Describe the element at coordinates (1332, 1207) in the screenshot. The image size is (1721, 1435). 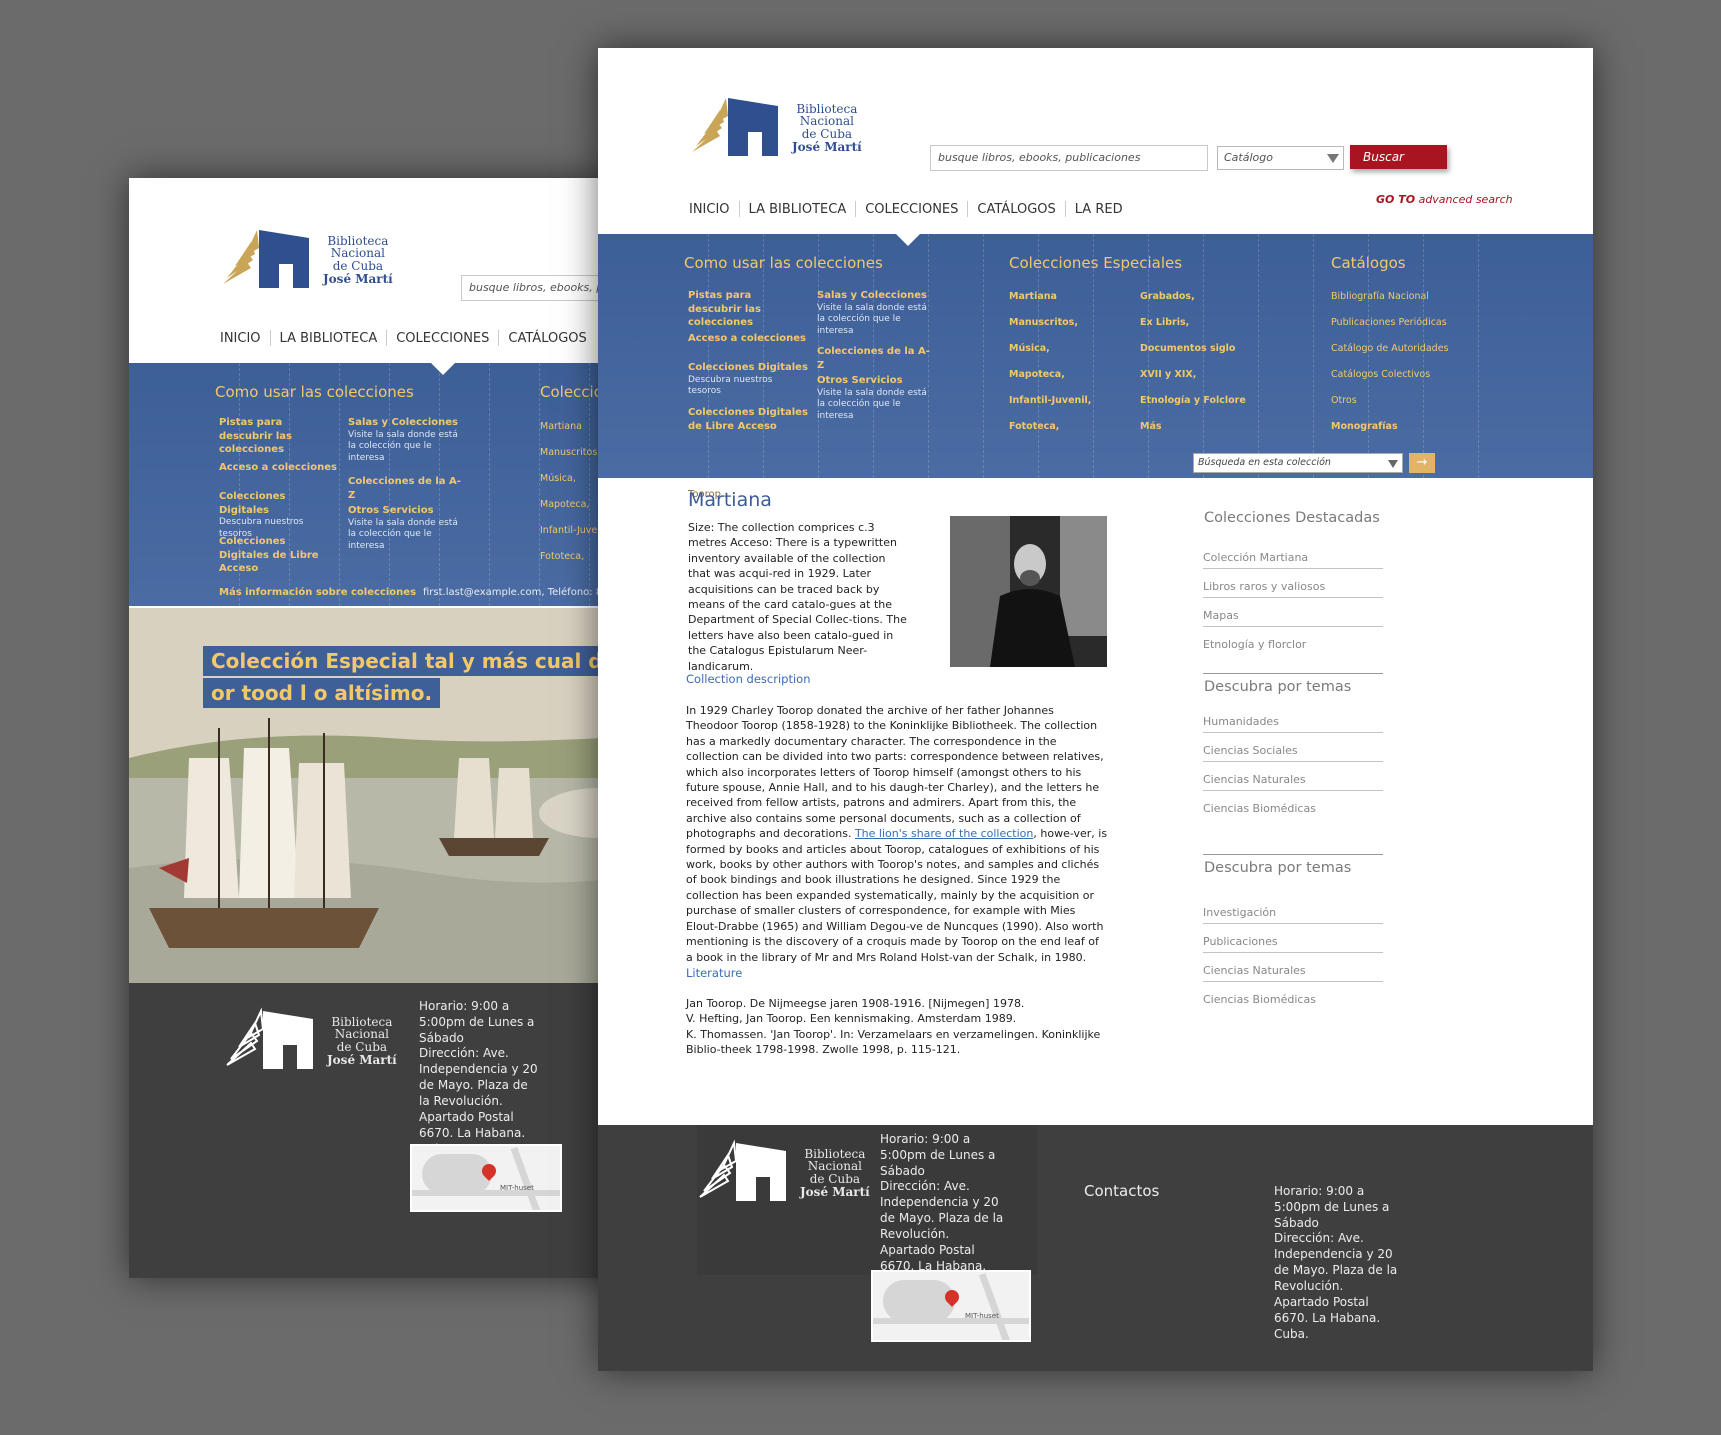
I see `footer-hours-2: Horario: 9:00 a 5:00pm de Lunes a Sábado` at that location.